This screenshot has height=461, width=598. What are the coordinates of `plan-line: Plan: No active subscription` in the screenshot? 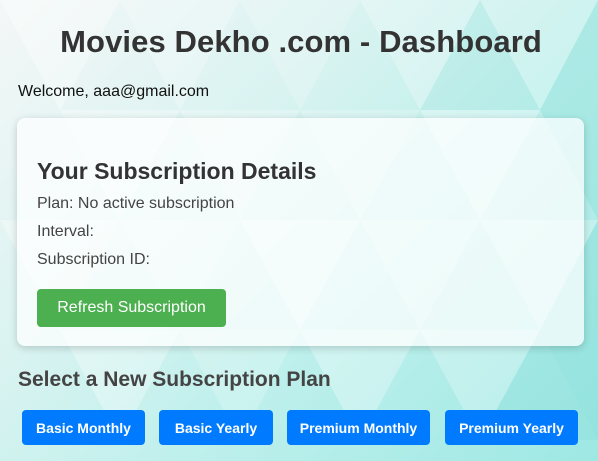 It's located at (136, 203).